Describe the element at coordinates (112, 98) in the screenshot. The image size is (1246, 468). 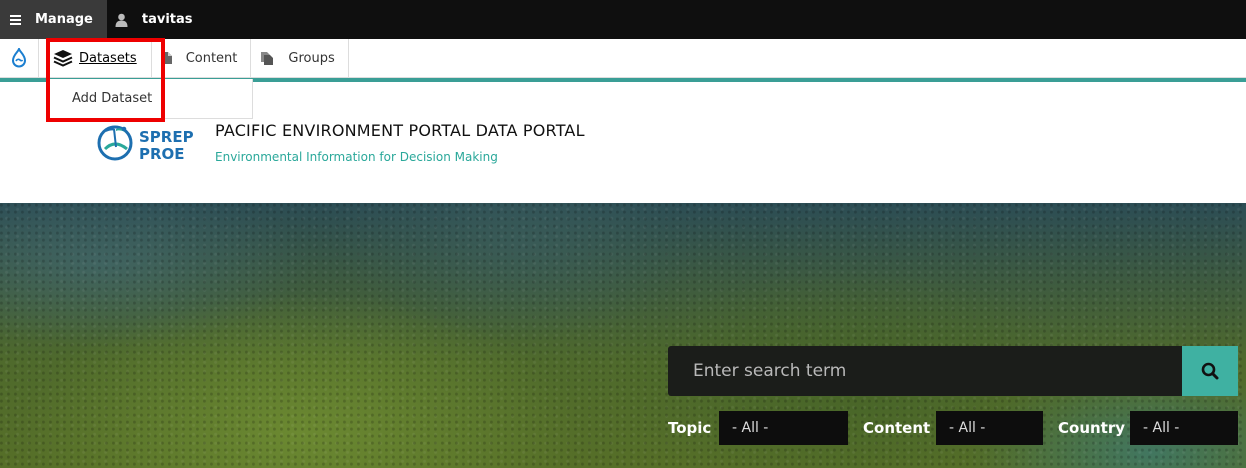
I see `add-dataset-label: Add Dataset` at that location.